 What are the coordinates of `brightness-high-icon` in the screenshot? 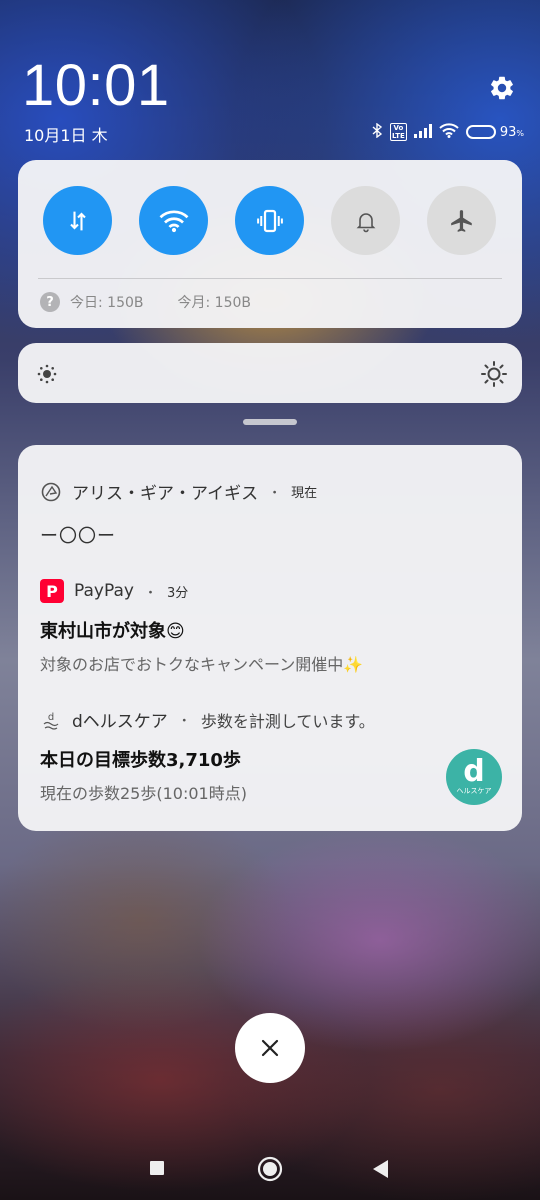 It's located at (494, 374).